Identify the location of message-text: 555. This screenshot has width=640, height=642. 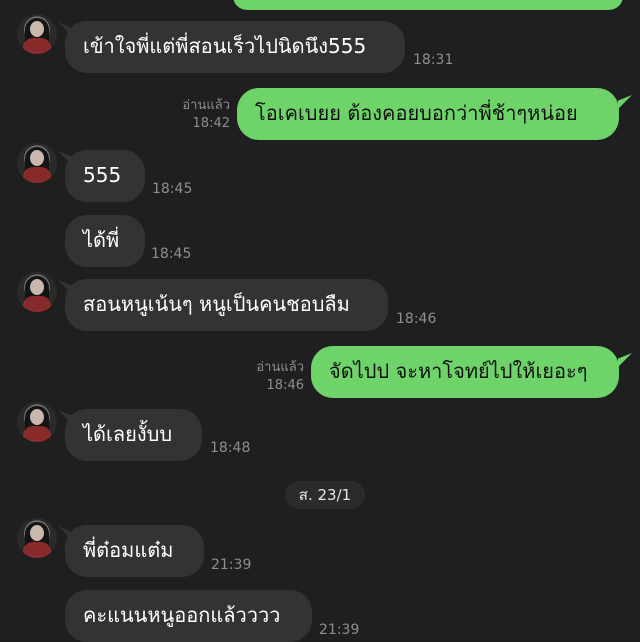
(102, 175).